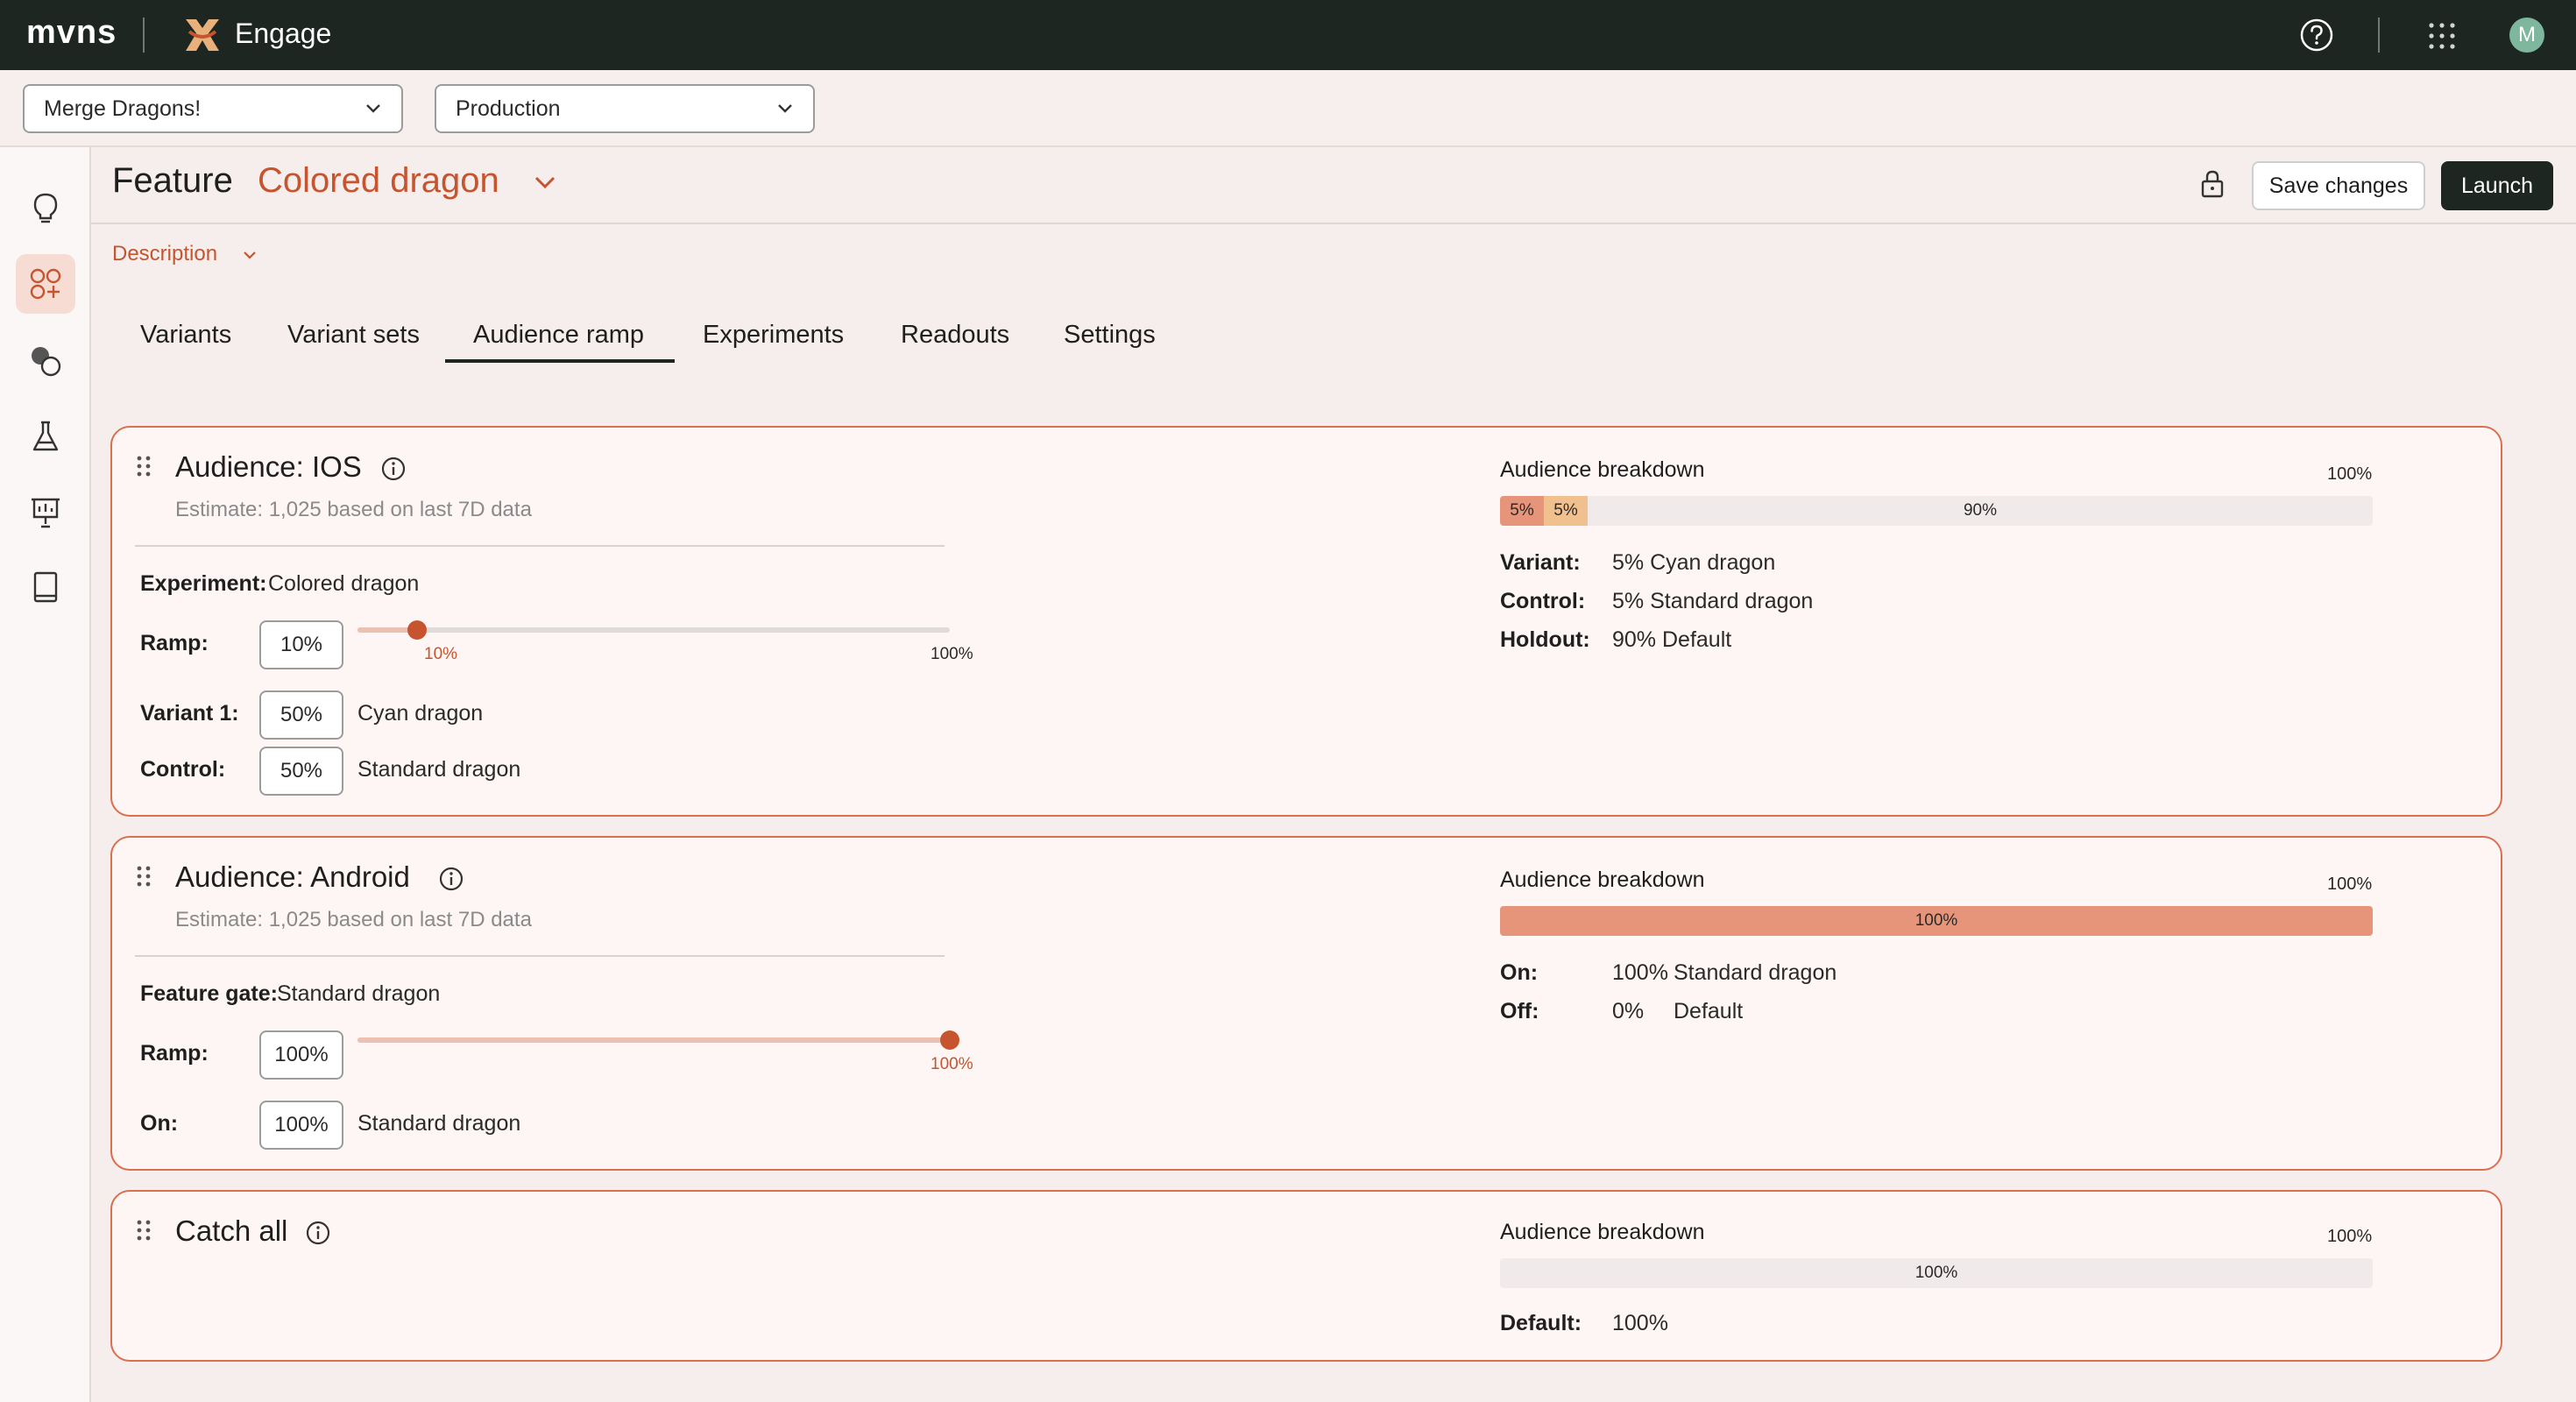 The width and height of the screenshot is (2576, 1402). I want to click on feature-gate-value: Standard dragon, so click(358, 994).